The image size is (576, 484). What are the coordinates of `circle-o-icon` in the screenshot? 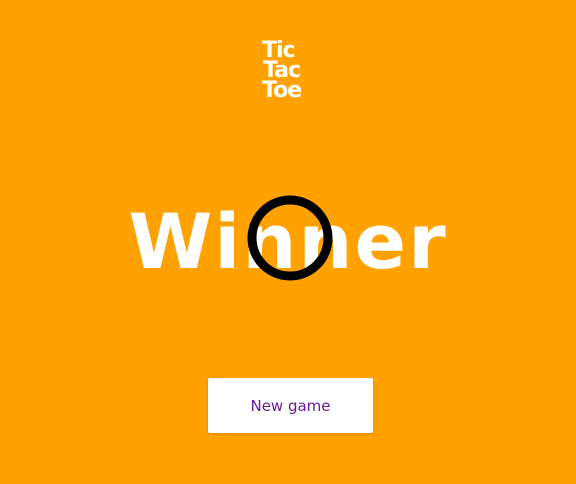 It's located at (290, 238).